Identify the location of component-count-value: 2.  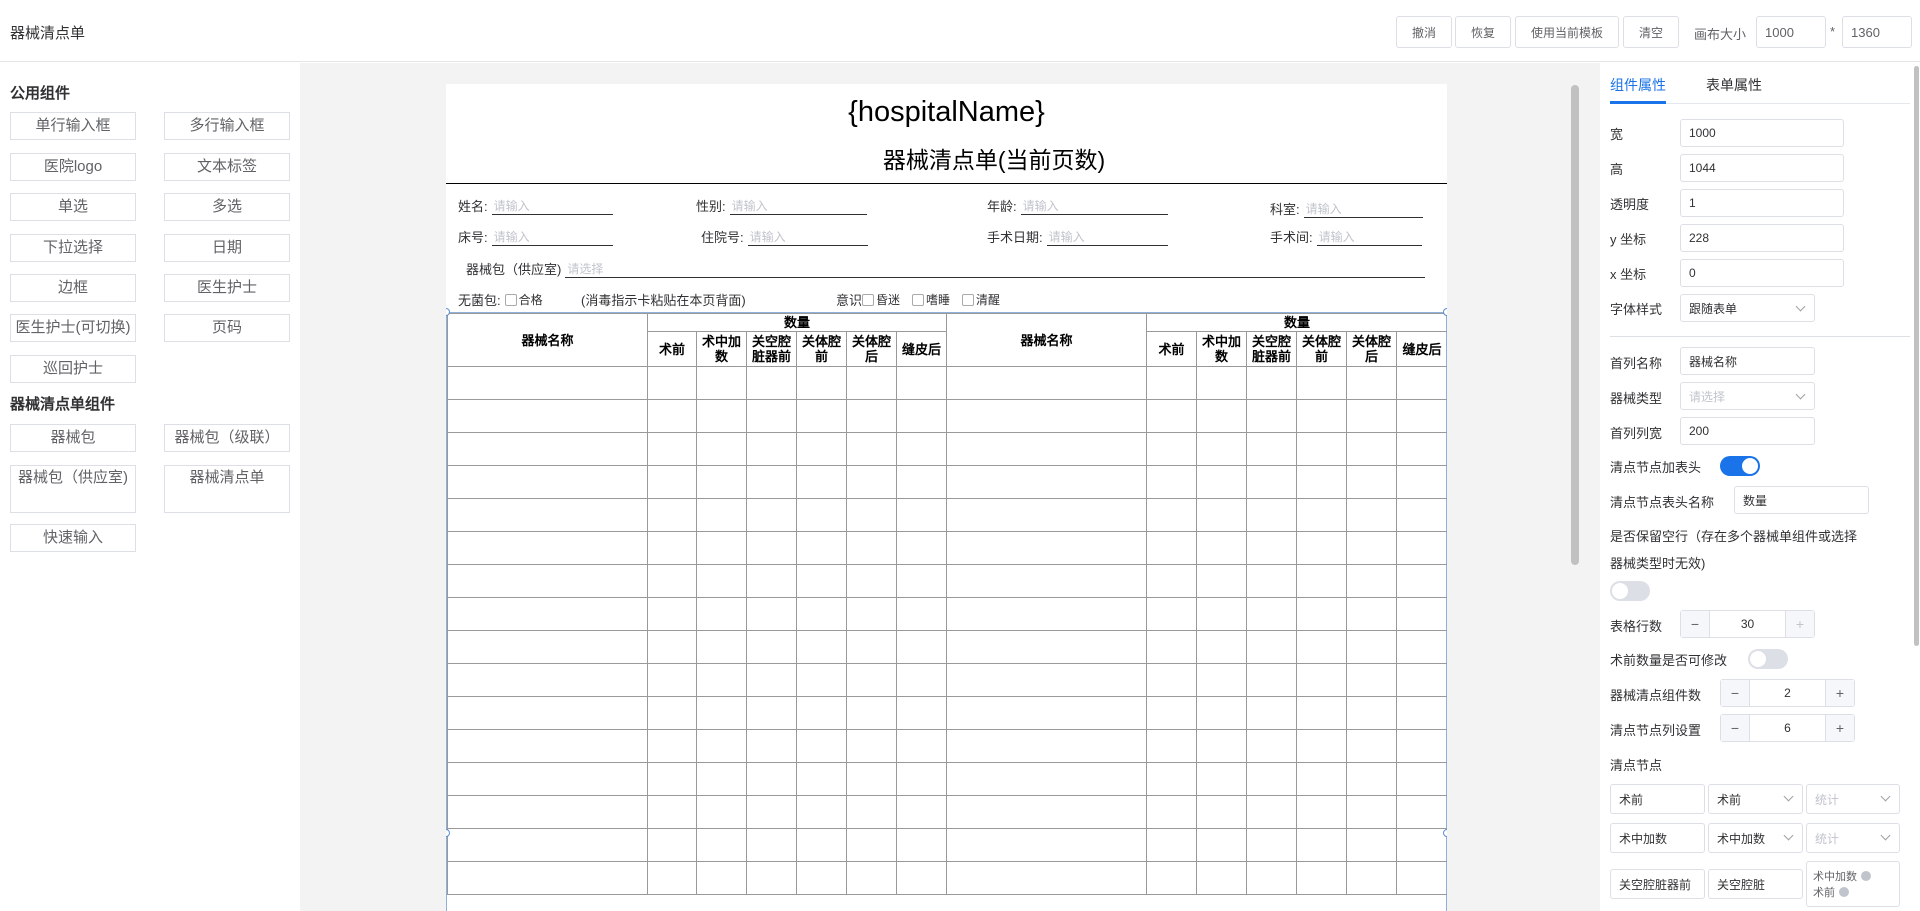
(1787, 693).